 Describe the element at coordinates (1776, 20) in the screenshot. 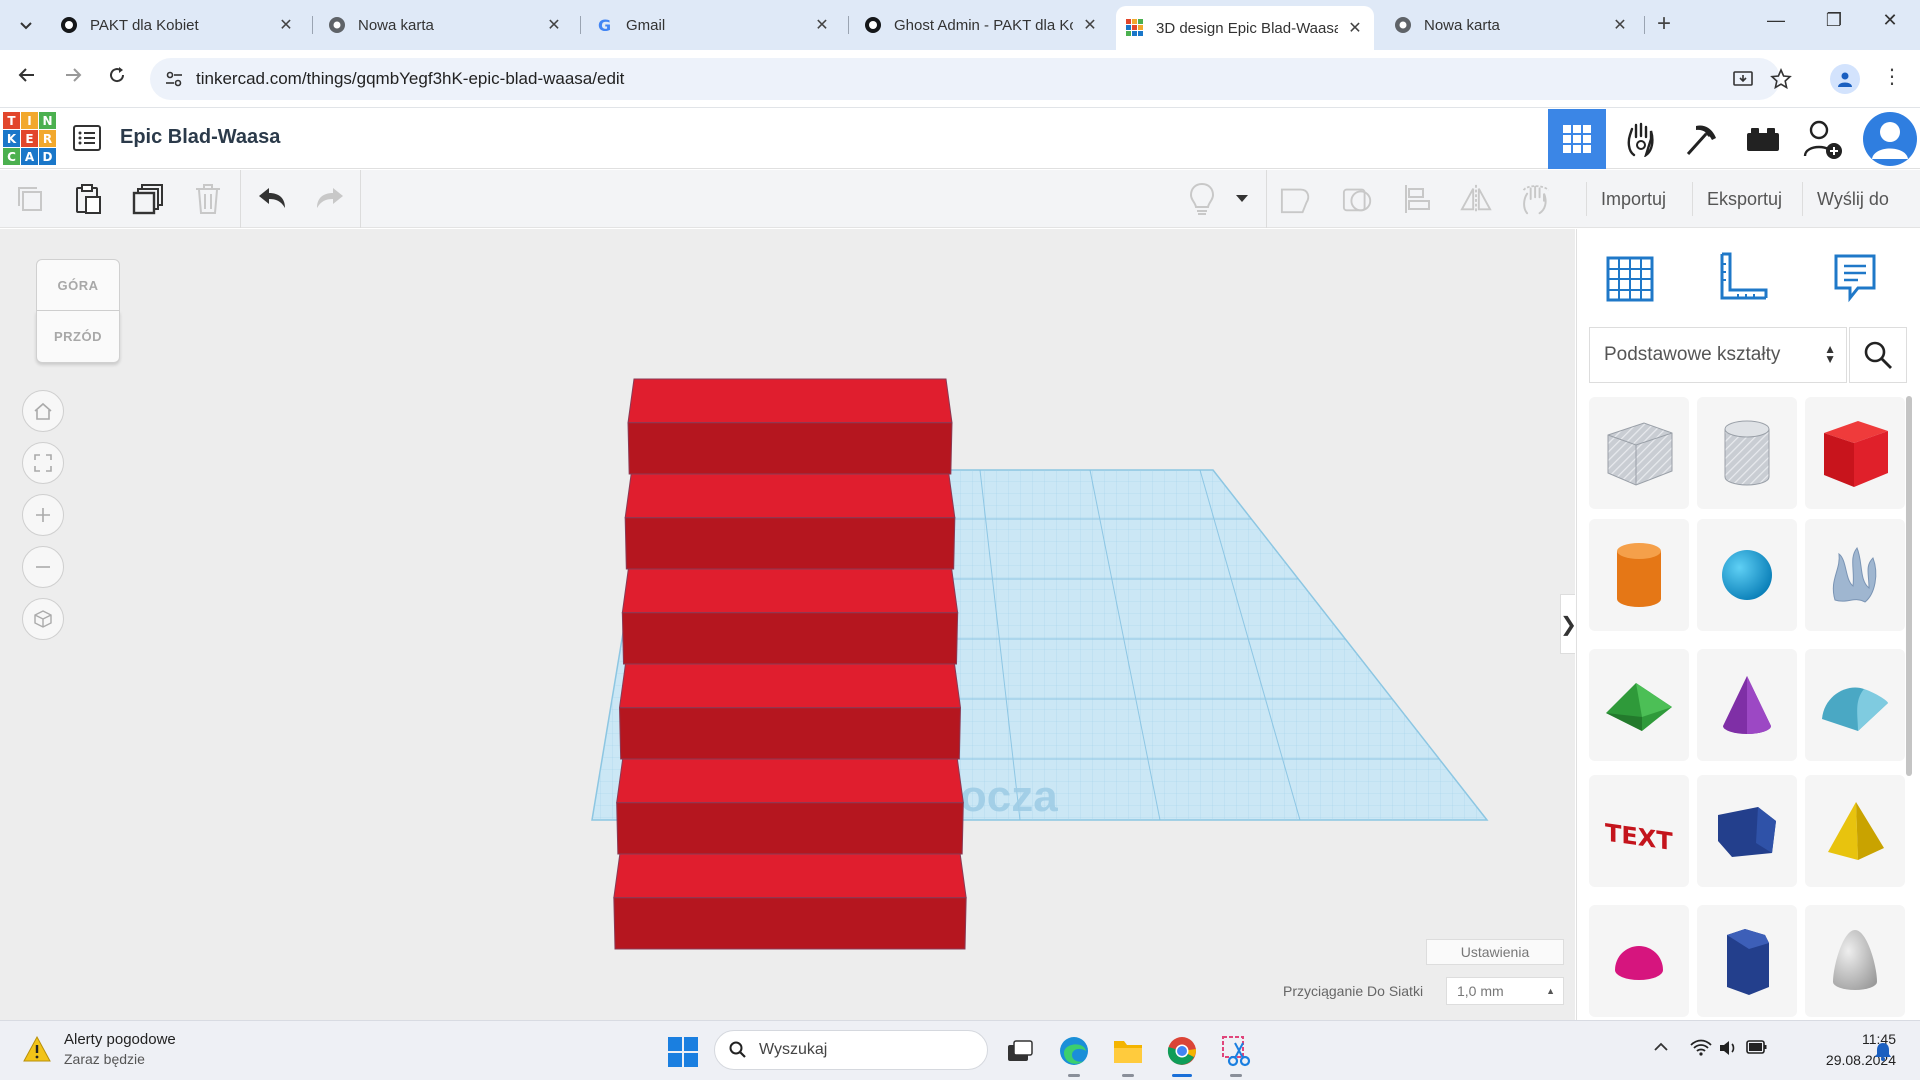

I see `minimize-button: —` at that location.